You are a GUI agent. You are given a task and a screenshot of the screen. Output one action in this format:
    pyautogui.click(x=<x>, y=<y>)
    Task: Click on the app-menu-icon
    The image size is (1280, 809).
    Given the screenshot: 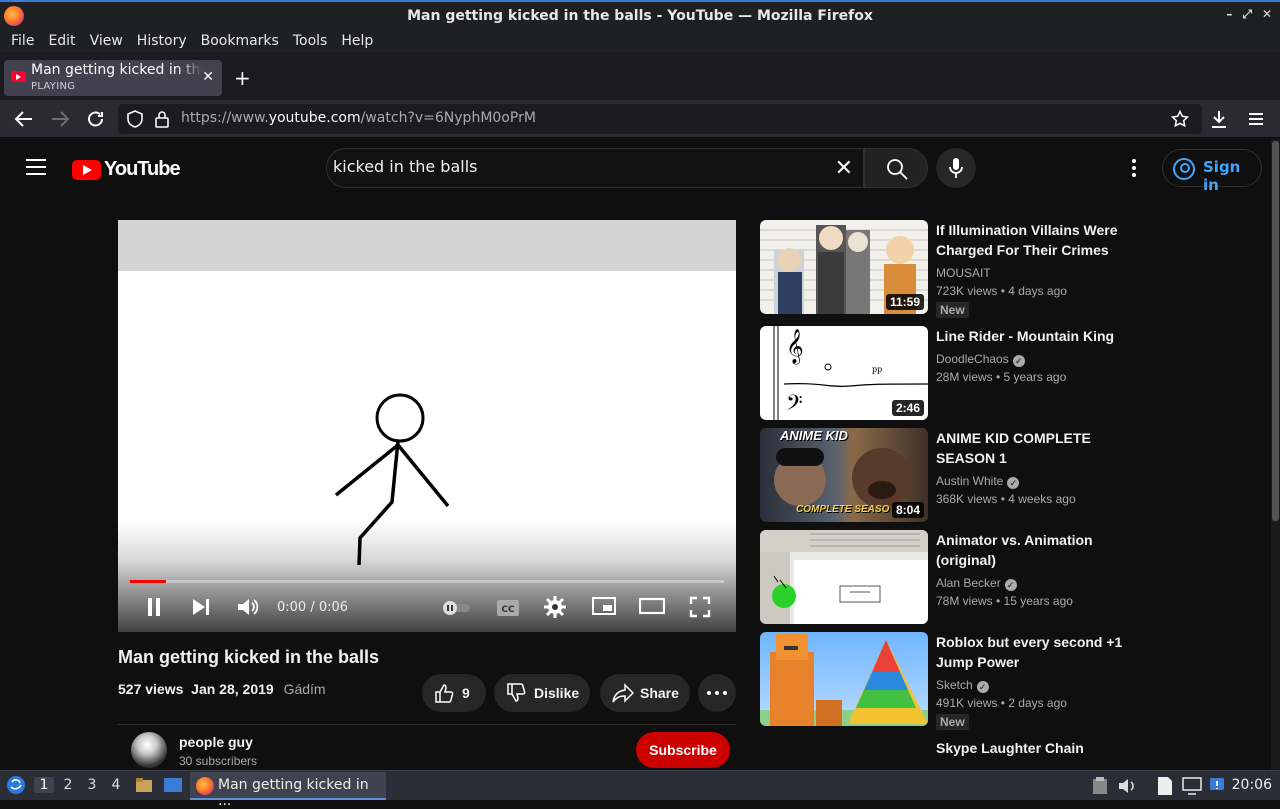 What is the action you would take?
    pyautogui.click(x=1256, y=119)
    